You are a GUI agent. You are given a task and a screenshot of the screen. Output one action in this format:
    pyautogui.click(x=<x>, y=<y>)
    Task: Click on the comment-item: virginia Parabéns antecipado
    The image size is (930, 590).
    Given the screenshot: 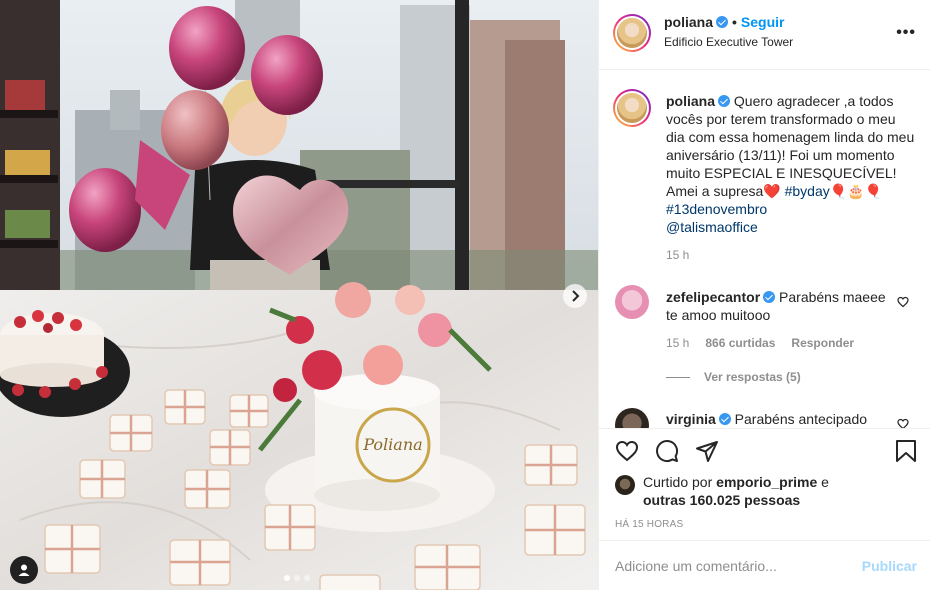 What is the action you would take?
    pyautogui.click(x=781, y=419)
    